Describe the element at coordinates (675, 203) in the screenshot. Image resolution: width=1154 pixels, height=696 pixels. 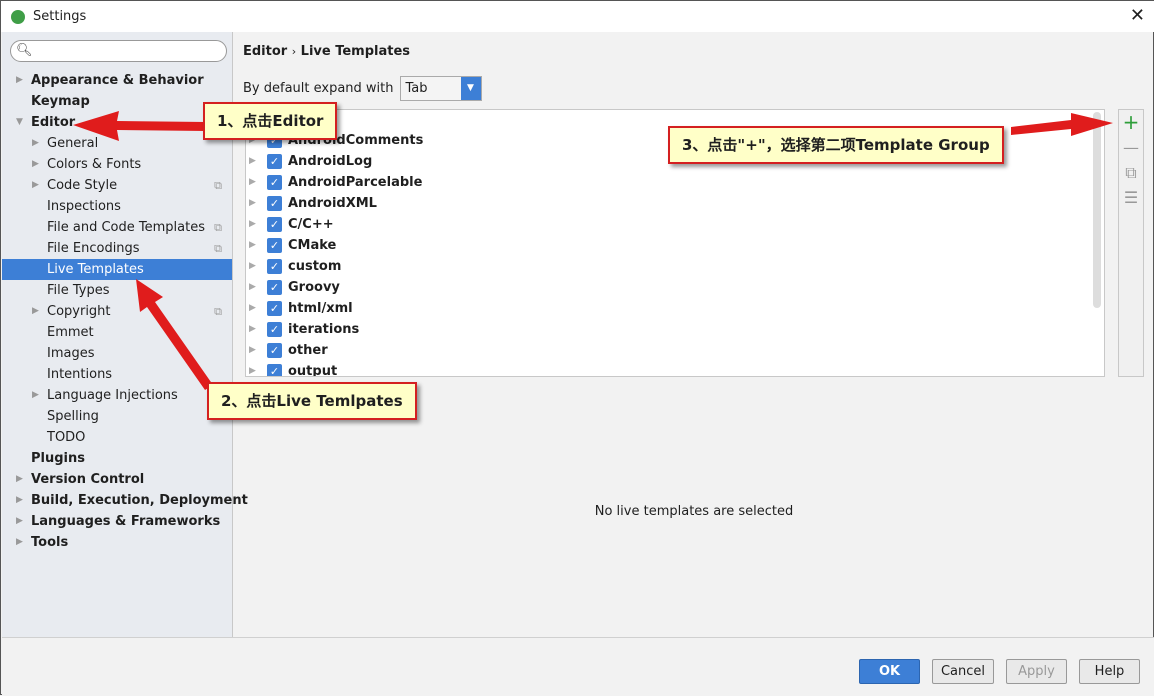
I see `template-group-row: ▶ ✓ AndroidXML` at that location.